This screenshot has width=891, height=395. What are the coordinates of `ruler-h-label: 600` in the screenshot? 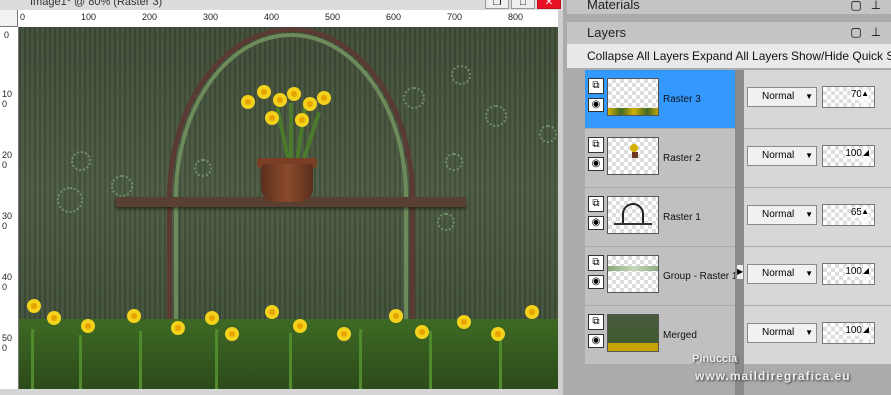 It's located at (394, 17).